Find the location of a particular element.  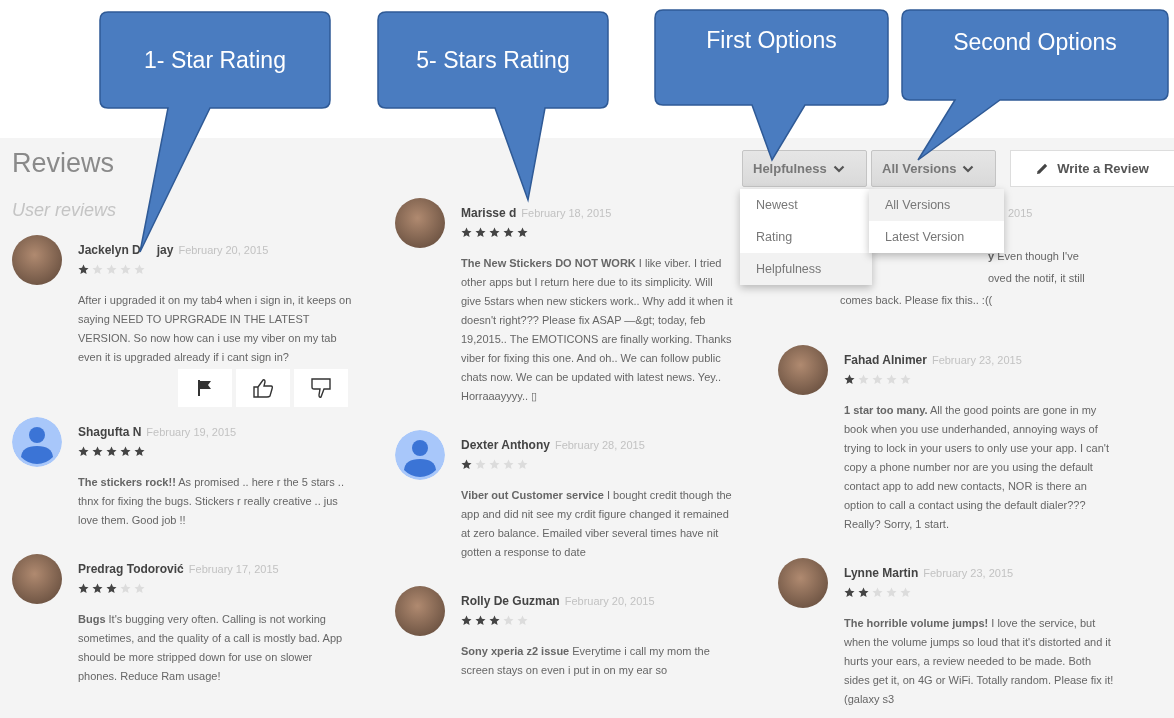

reviewer-name: Jackelyn D is located at coordinates (109, 250).